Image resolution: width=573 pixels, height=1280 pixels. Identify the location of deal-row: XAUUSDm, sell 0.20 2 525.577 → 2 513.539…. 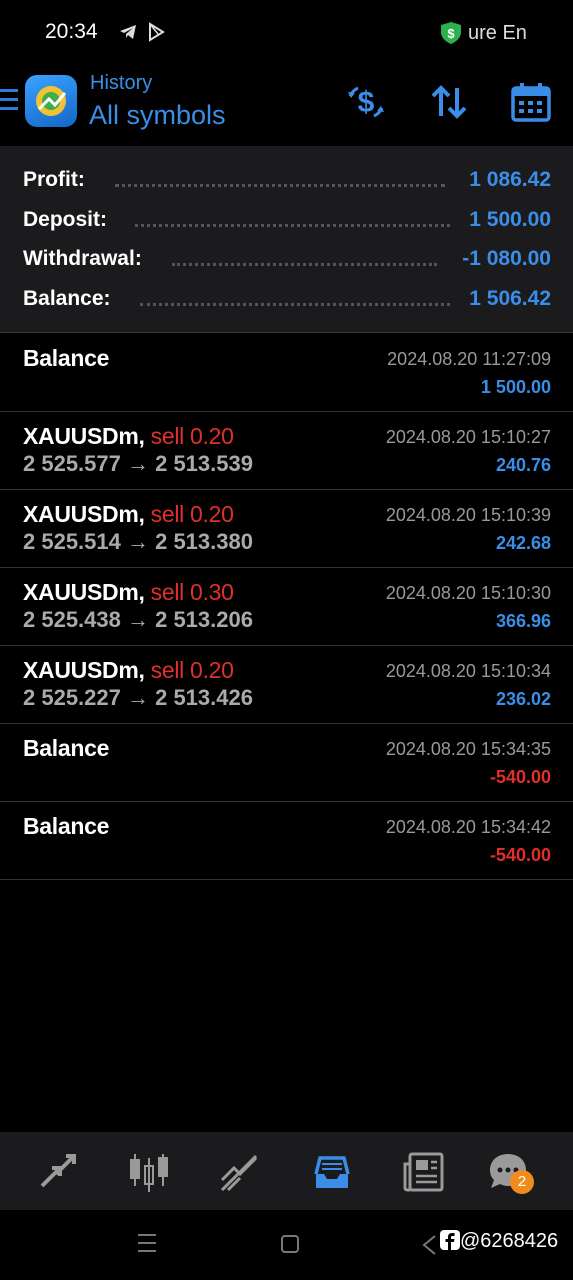
(286, 451).